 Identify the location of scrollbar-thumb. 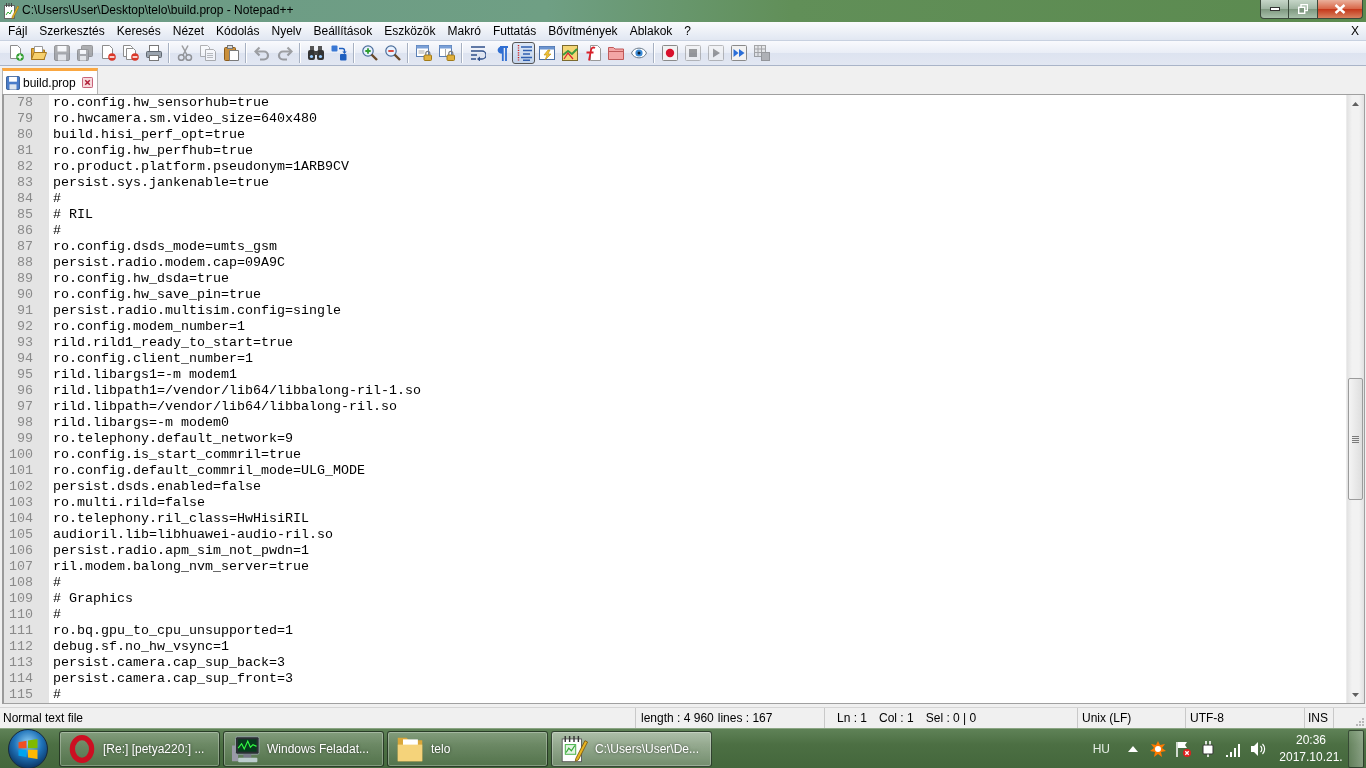
(1355, 439).